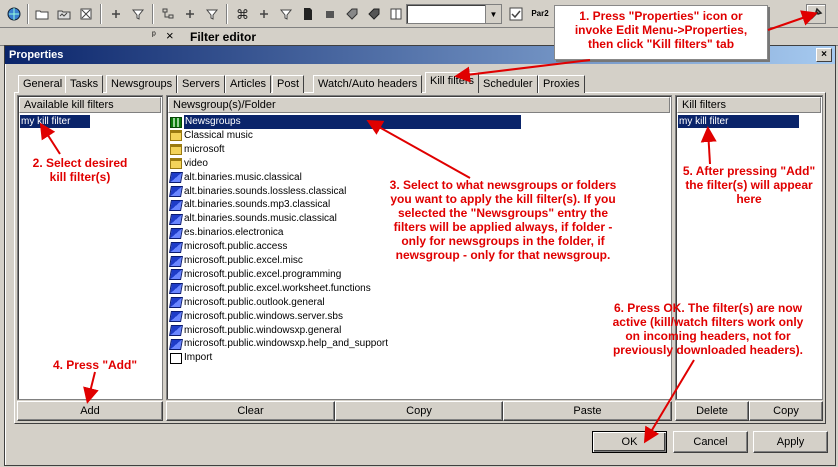 The width and height of the screenshot is (838, 467). I want to click on tree-item: microsoft.public.excel.misc, so click(236, 261).